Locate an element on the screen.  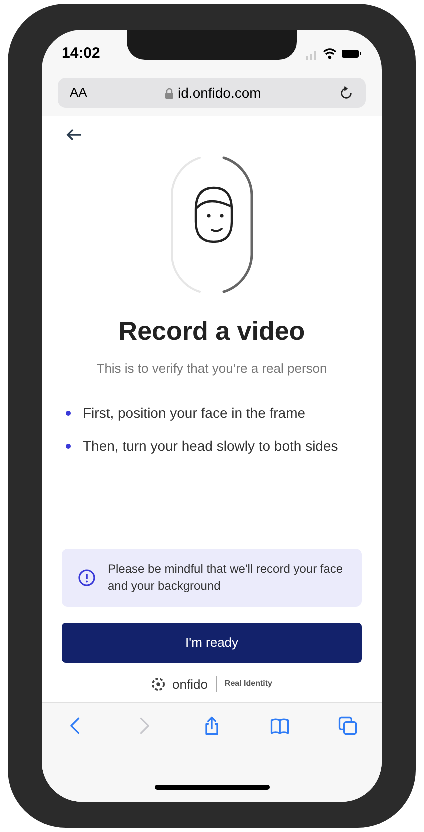
status-icons is located at coordinates (334, 54).